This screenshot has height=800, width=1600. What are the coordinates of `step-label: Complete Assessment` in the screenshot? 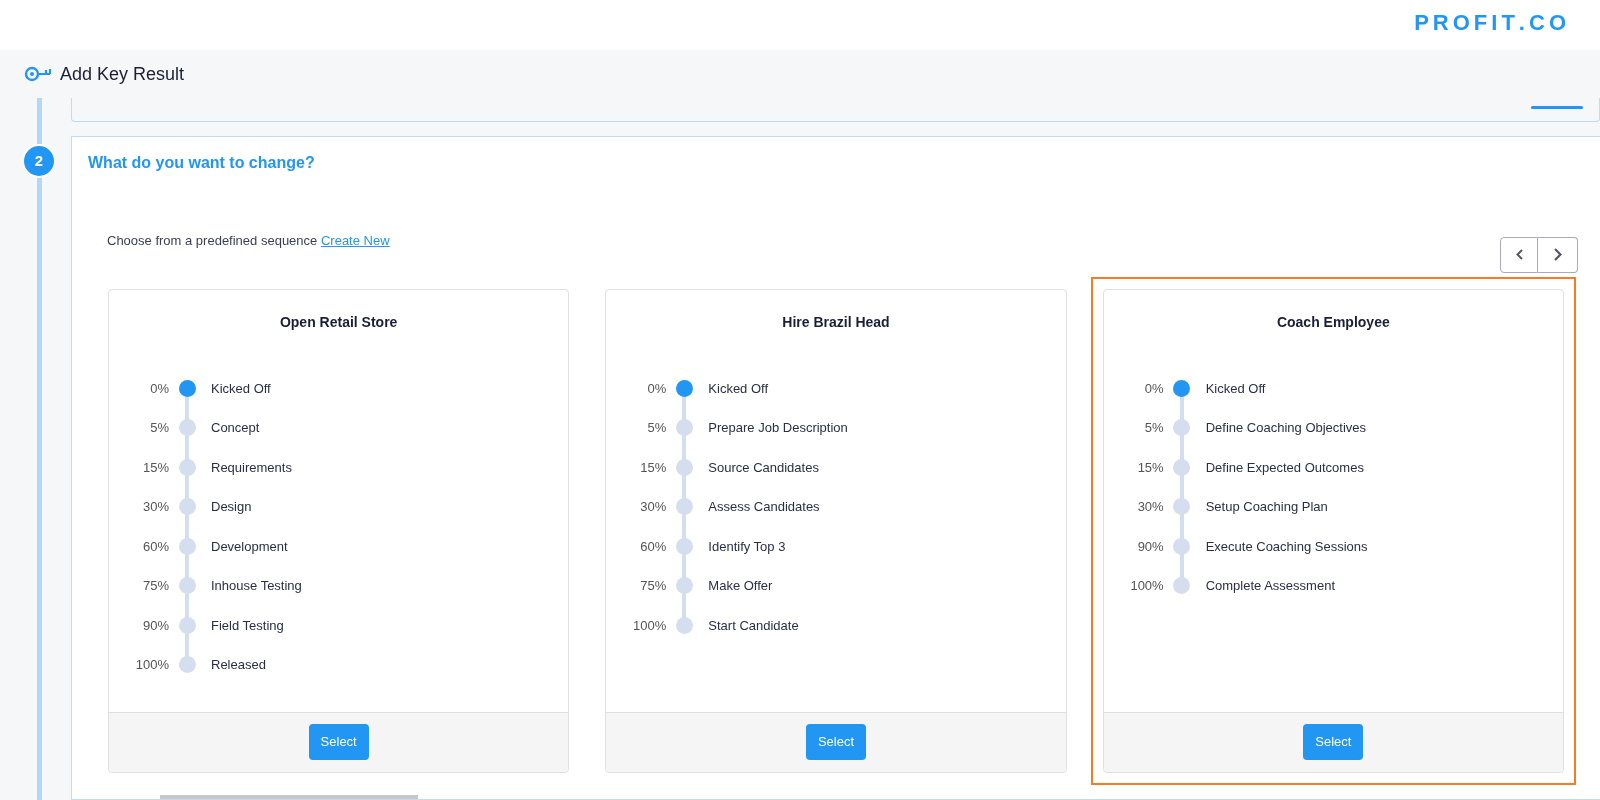 It's located at (1270, 586).